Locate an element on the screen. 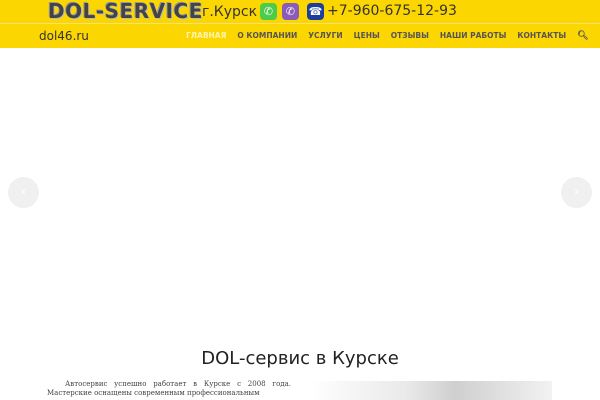  whatsapp-icon: ✆ is located at coordinates (268, 11).